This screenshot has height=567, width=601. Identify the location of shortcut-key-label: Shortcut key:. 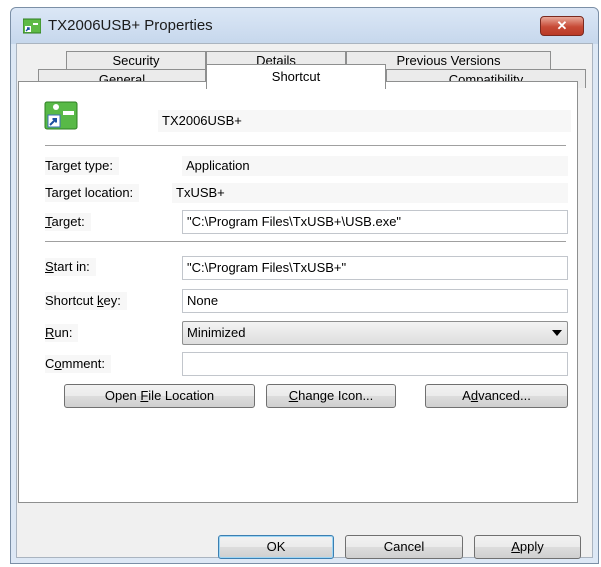
(86, 301).